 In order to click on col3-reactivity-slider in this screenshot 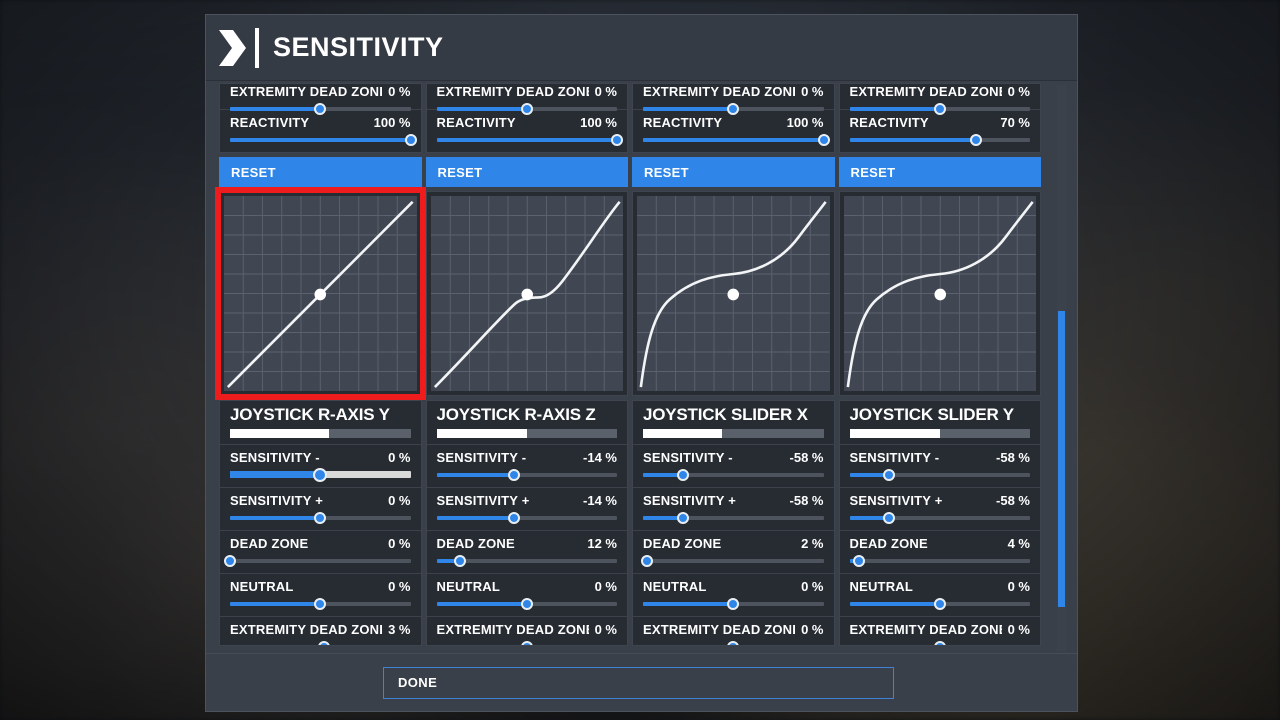, I will do `click(736, 140)`.